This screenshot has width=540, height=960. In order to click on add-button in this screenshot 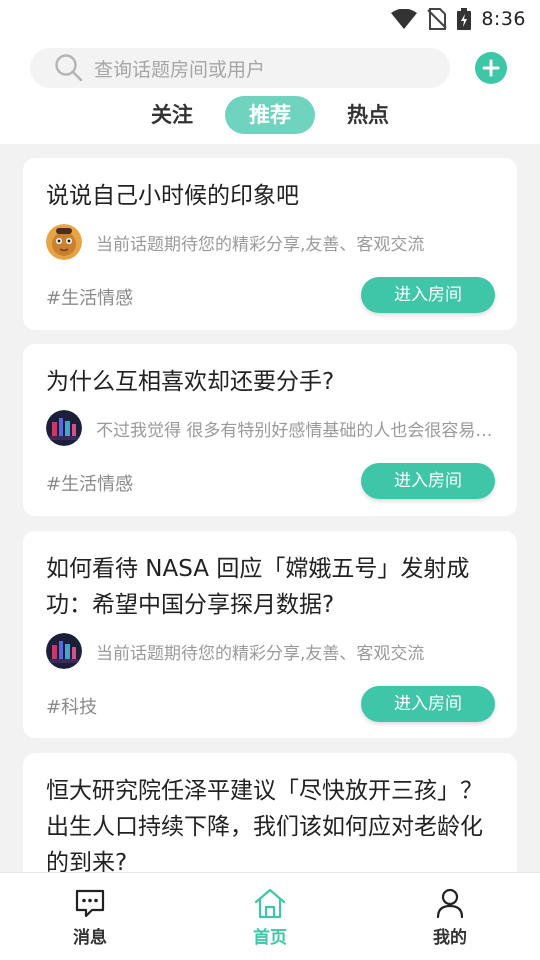, I will do `click(491, 68)`.